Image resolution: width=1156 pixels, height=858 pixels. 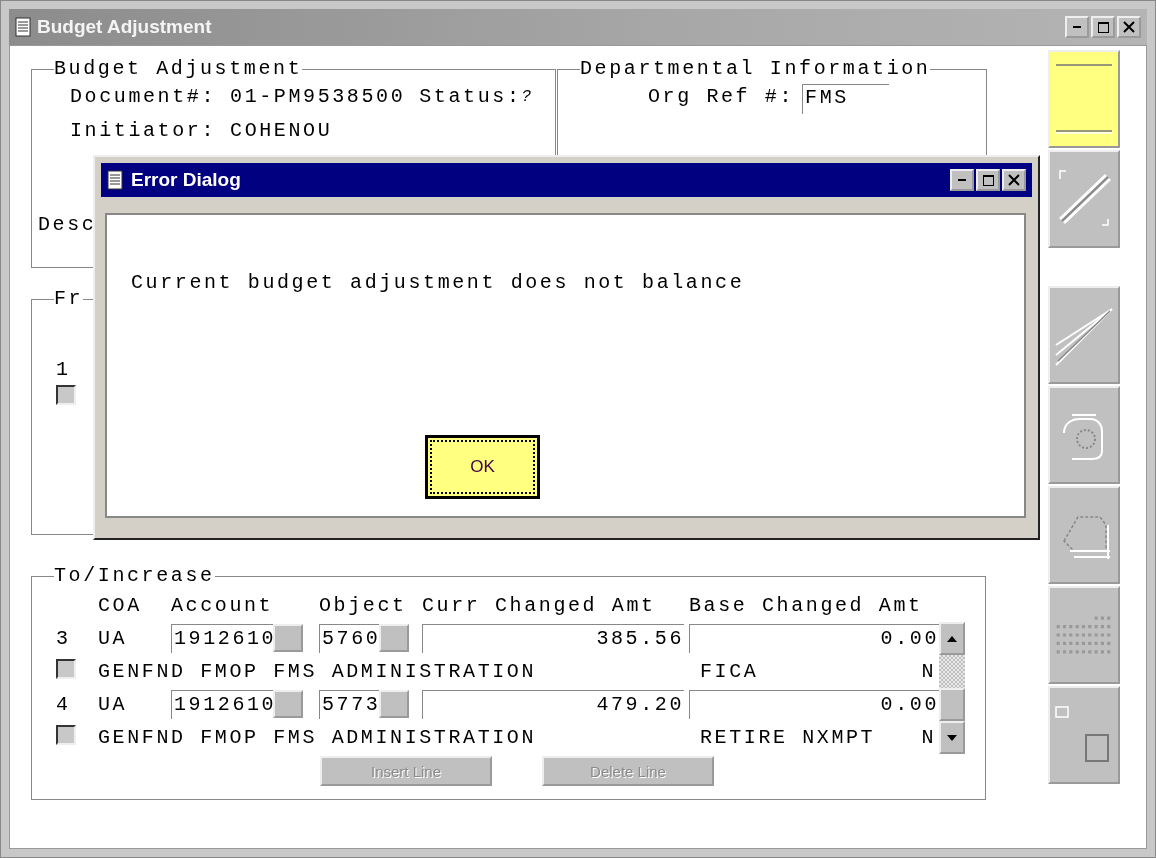 I want to click on down-arrow-icon, so click(x=952, y=737).